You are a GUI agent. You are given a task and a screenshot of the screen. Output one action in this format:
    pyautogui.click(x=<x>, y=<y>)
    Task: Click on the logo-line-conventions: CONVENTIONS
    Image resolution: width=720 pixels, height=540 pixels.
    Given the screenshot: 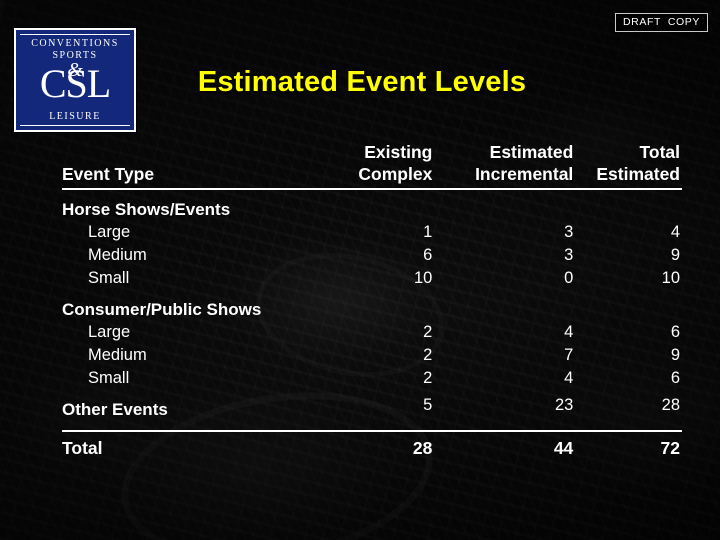 What is the action you would take?
    pyautogui.click(x=75, y=43)
    